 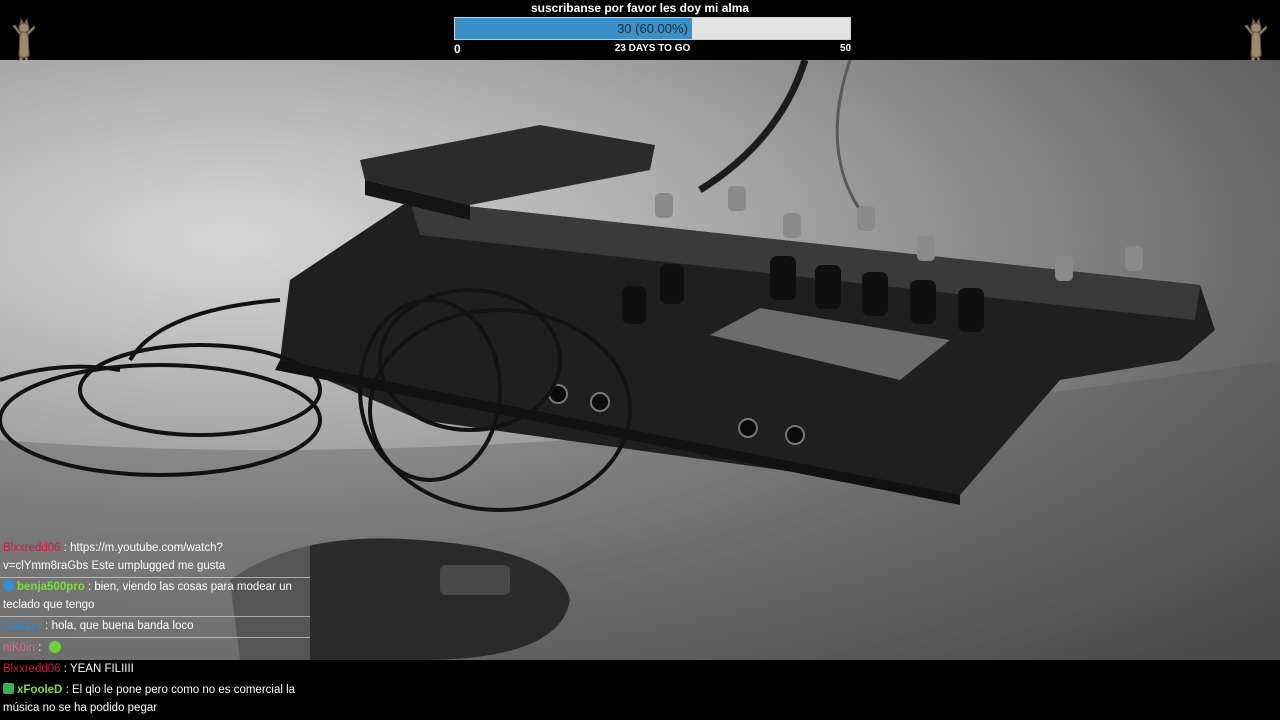 I want to click on chat-text: https://m.youtube.com/watch?, so click(x=146, y=548).